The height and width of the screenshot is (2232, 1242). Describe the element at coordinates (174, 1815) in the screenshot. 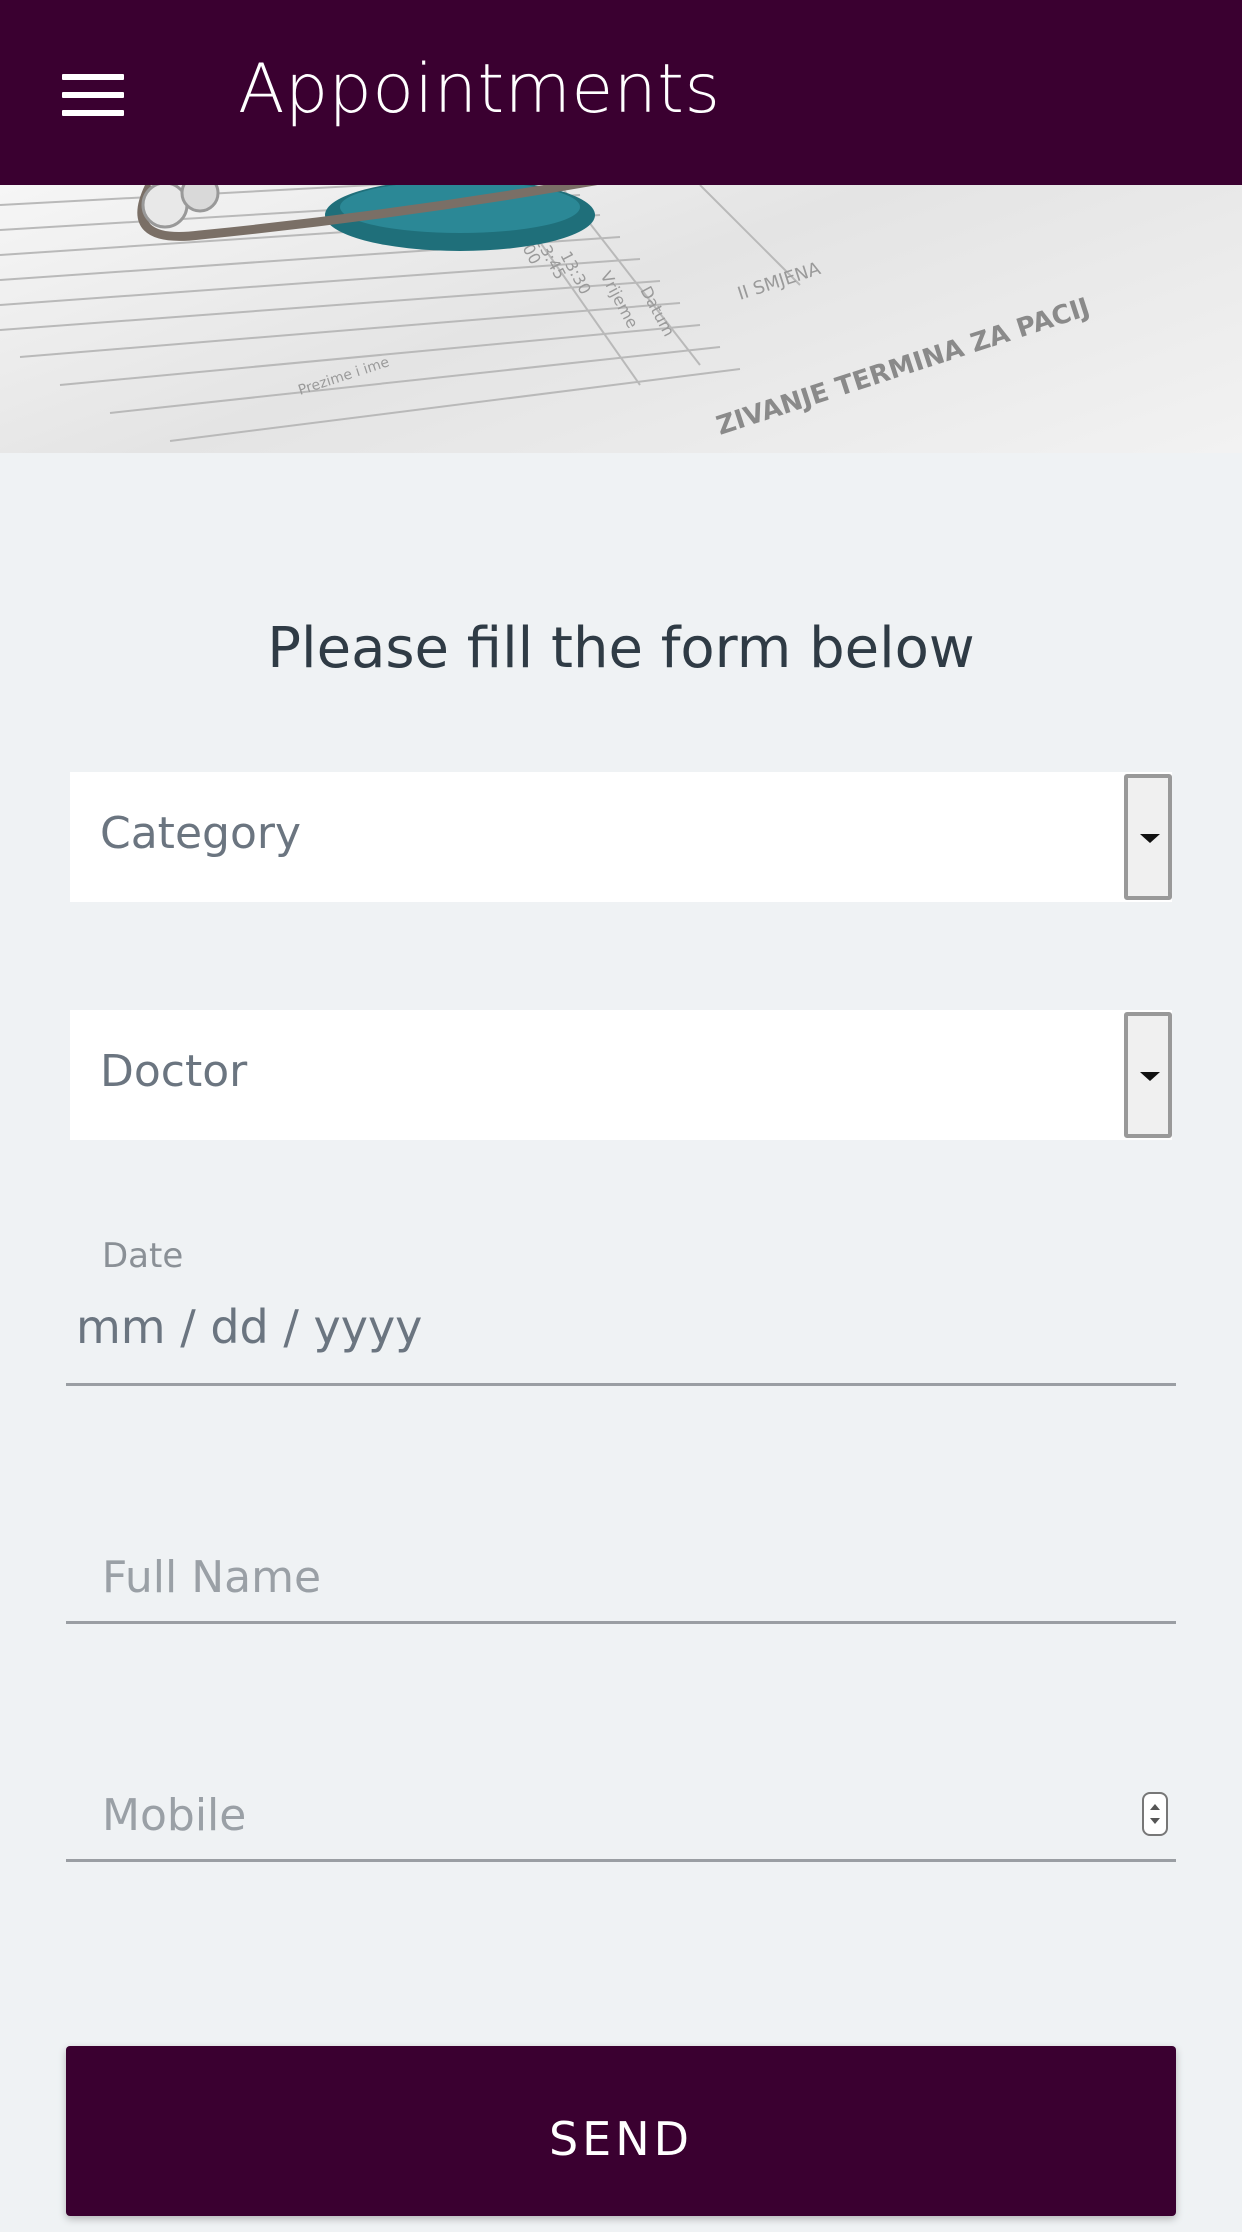

I see `mobile-input: Mobile` at that location.